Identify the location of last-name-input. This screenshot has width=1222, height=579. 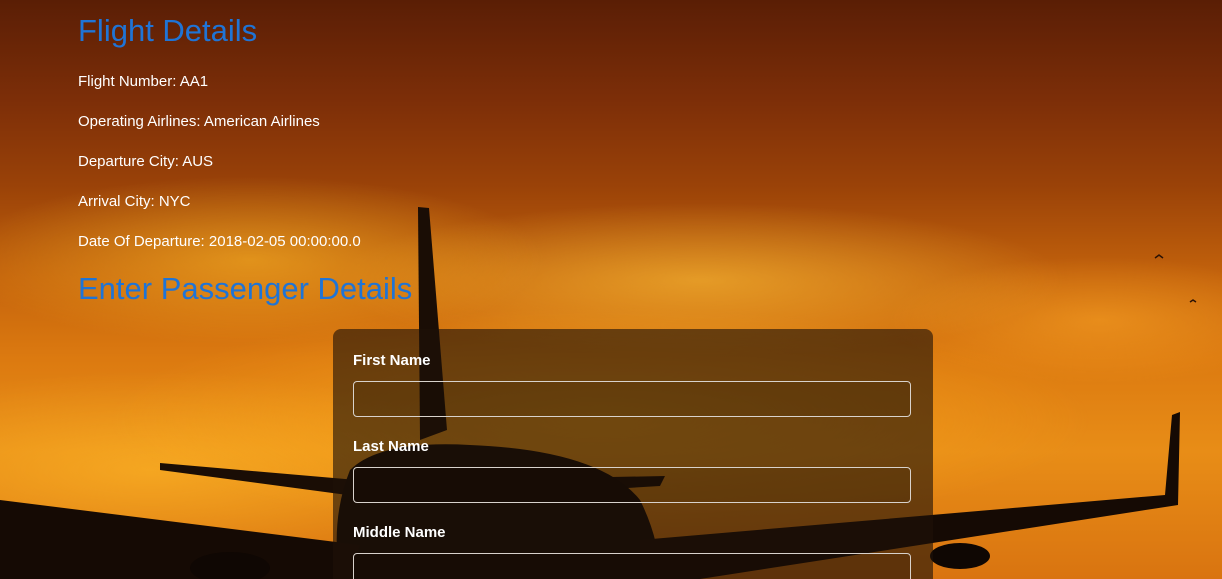
(632, 485).